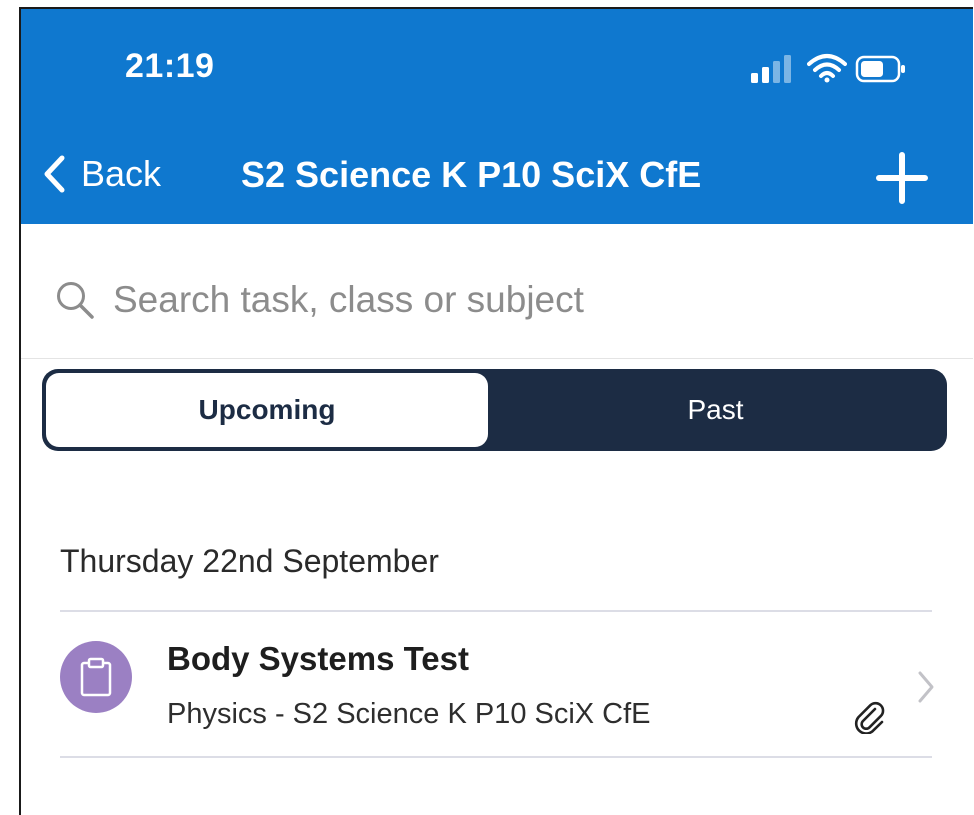 Image resolution: width=974 pixels, height=815 pixels. I want to click on plus-icon, so click(902, 178).